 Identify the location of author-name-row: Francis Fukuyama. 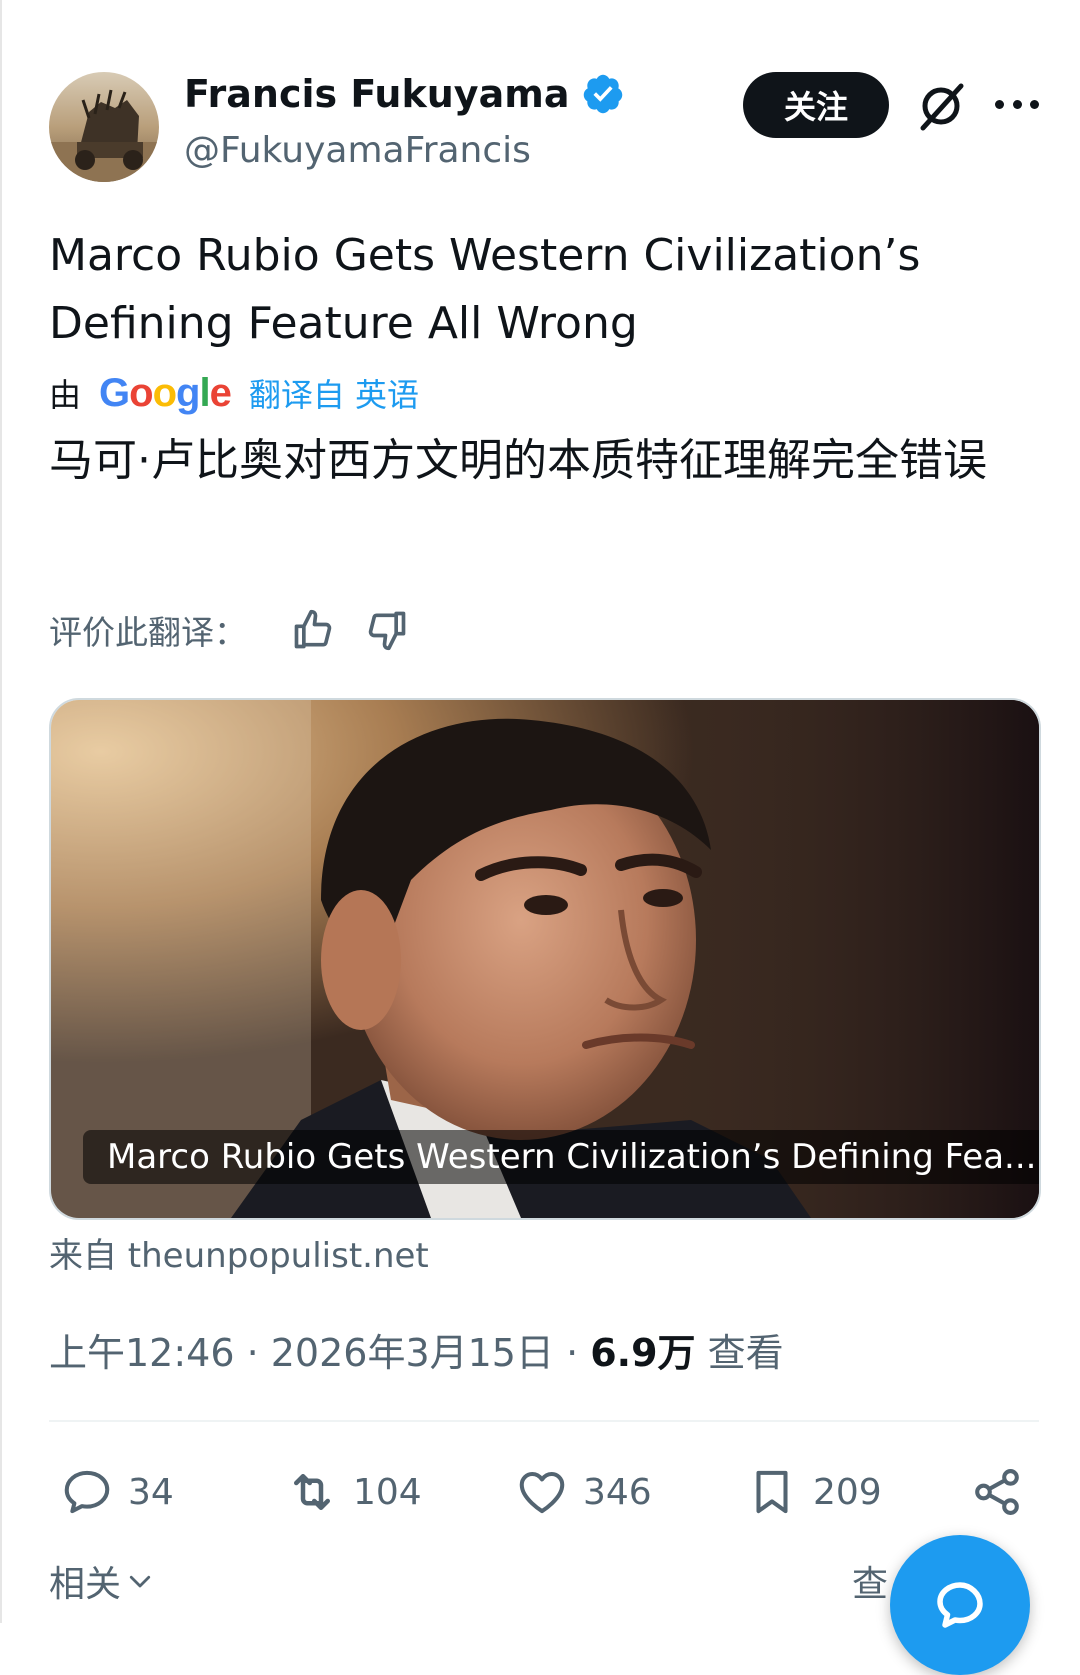
(404, 94).